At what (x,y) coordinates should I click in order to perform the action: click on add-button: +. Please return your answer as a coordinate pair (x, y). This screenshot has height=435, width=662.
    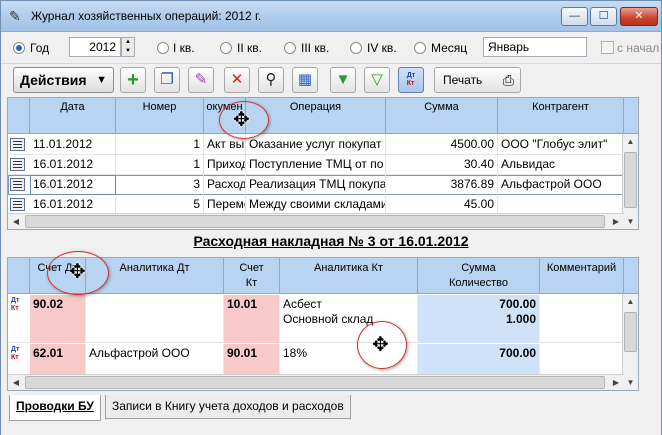
    Looking at the image, I should click on (133, 80).